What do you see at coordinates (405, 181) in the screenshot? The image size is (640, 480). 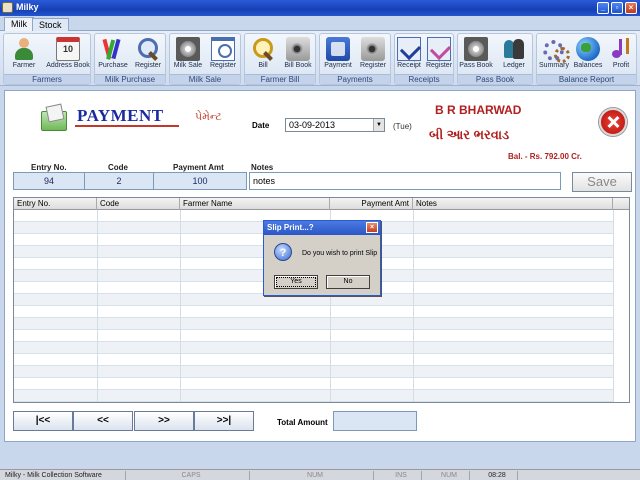 I see `notes-field: notes` at bounding box center [405, 181].